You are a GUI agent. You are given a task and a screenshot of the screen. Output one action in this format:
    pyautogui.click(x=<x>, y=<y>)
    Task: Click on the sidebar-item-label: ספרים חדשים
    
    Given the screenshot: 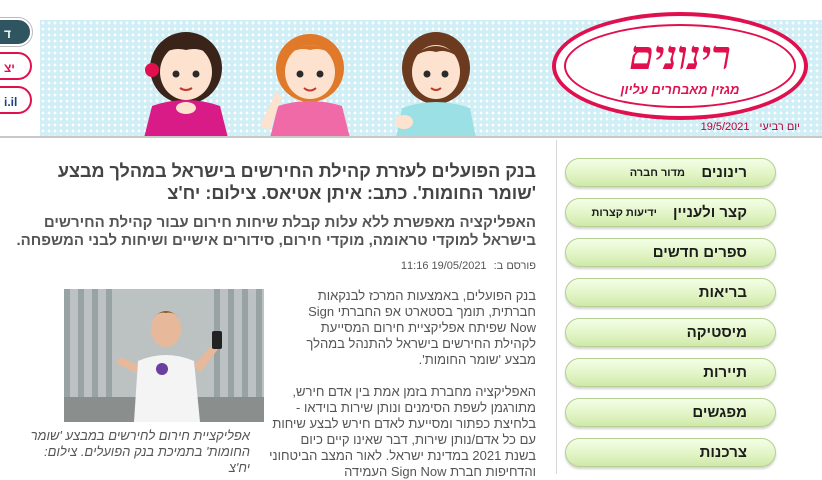 What is the action you would take?
    pyautogui.click(x=699, y=252)
    